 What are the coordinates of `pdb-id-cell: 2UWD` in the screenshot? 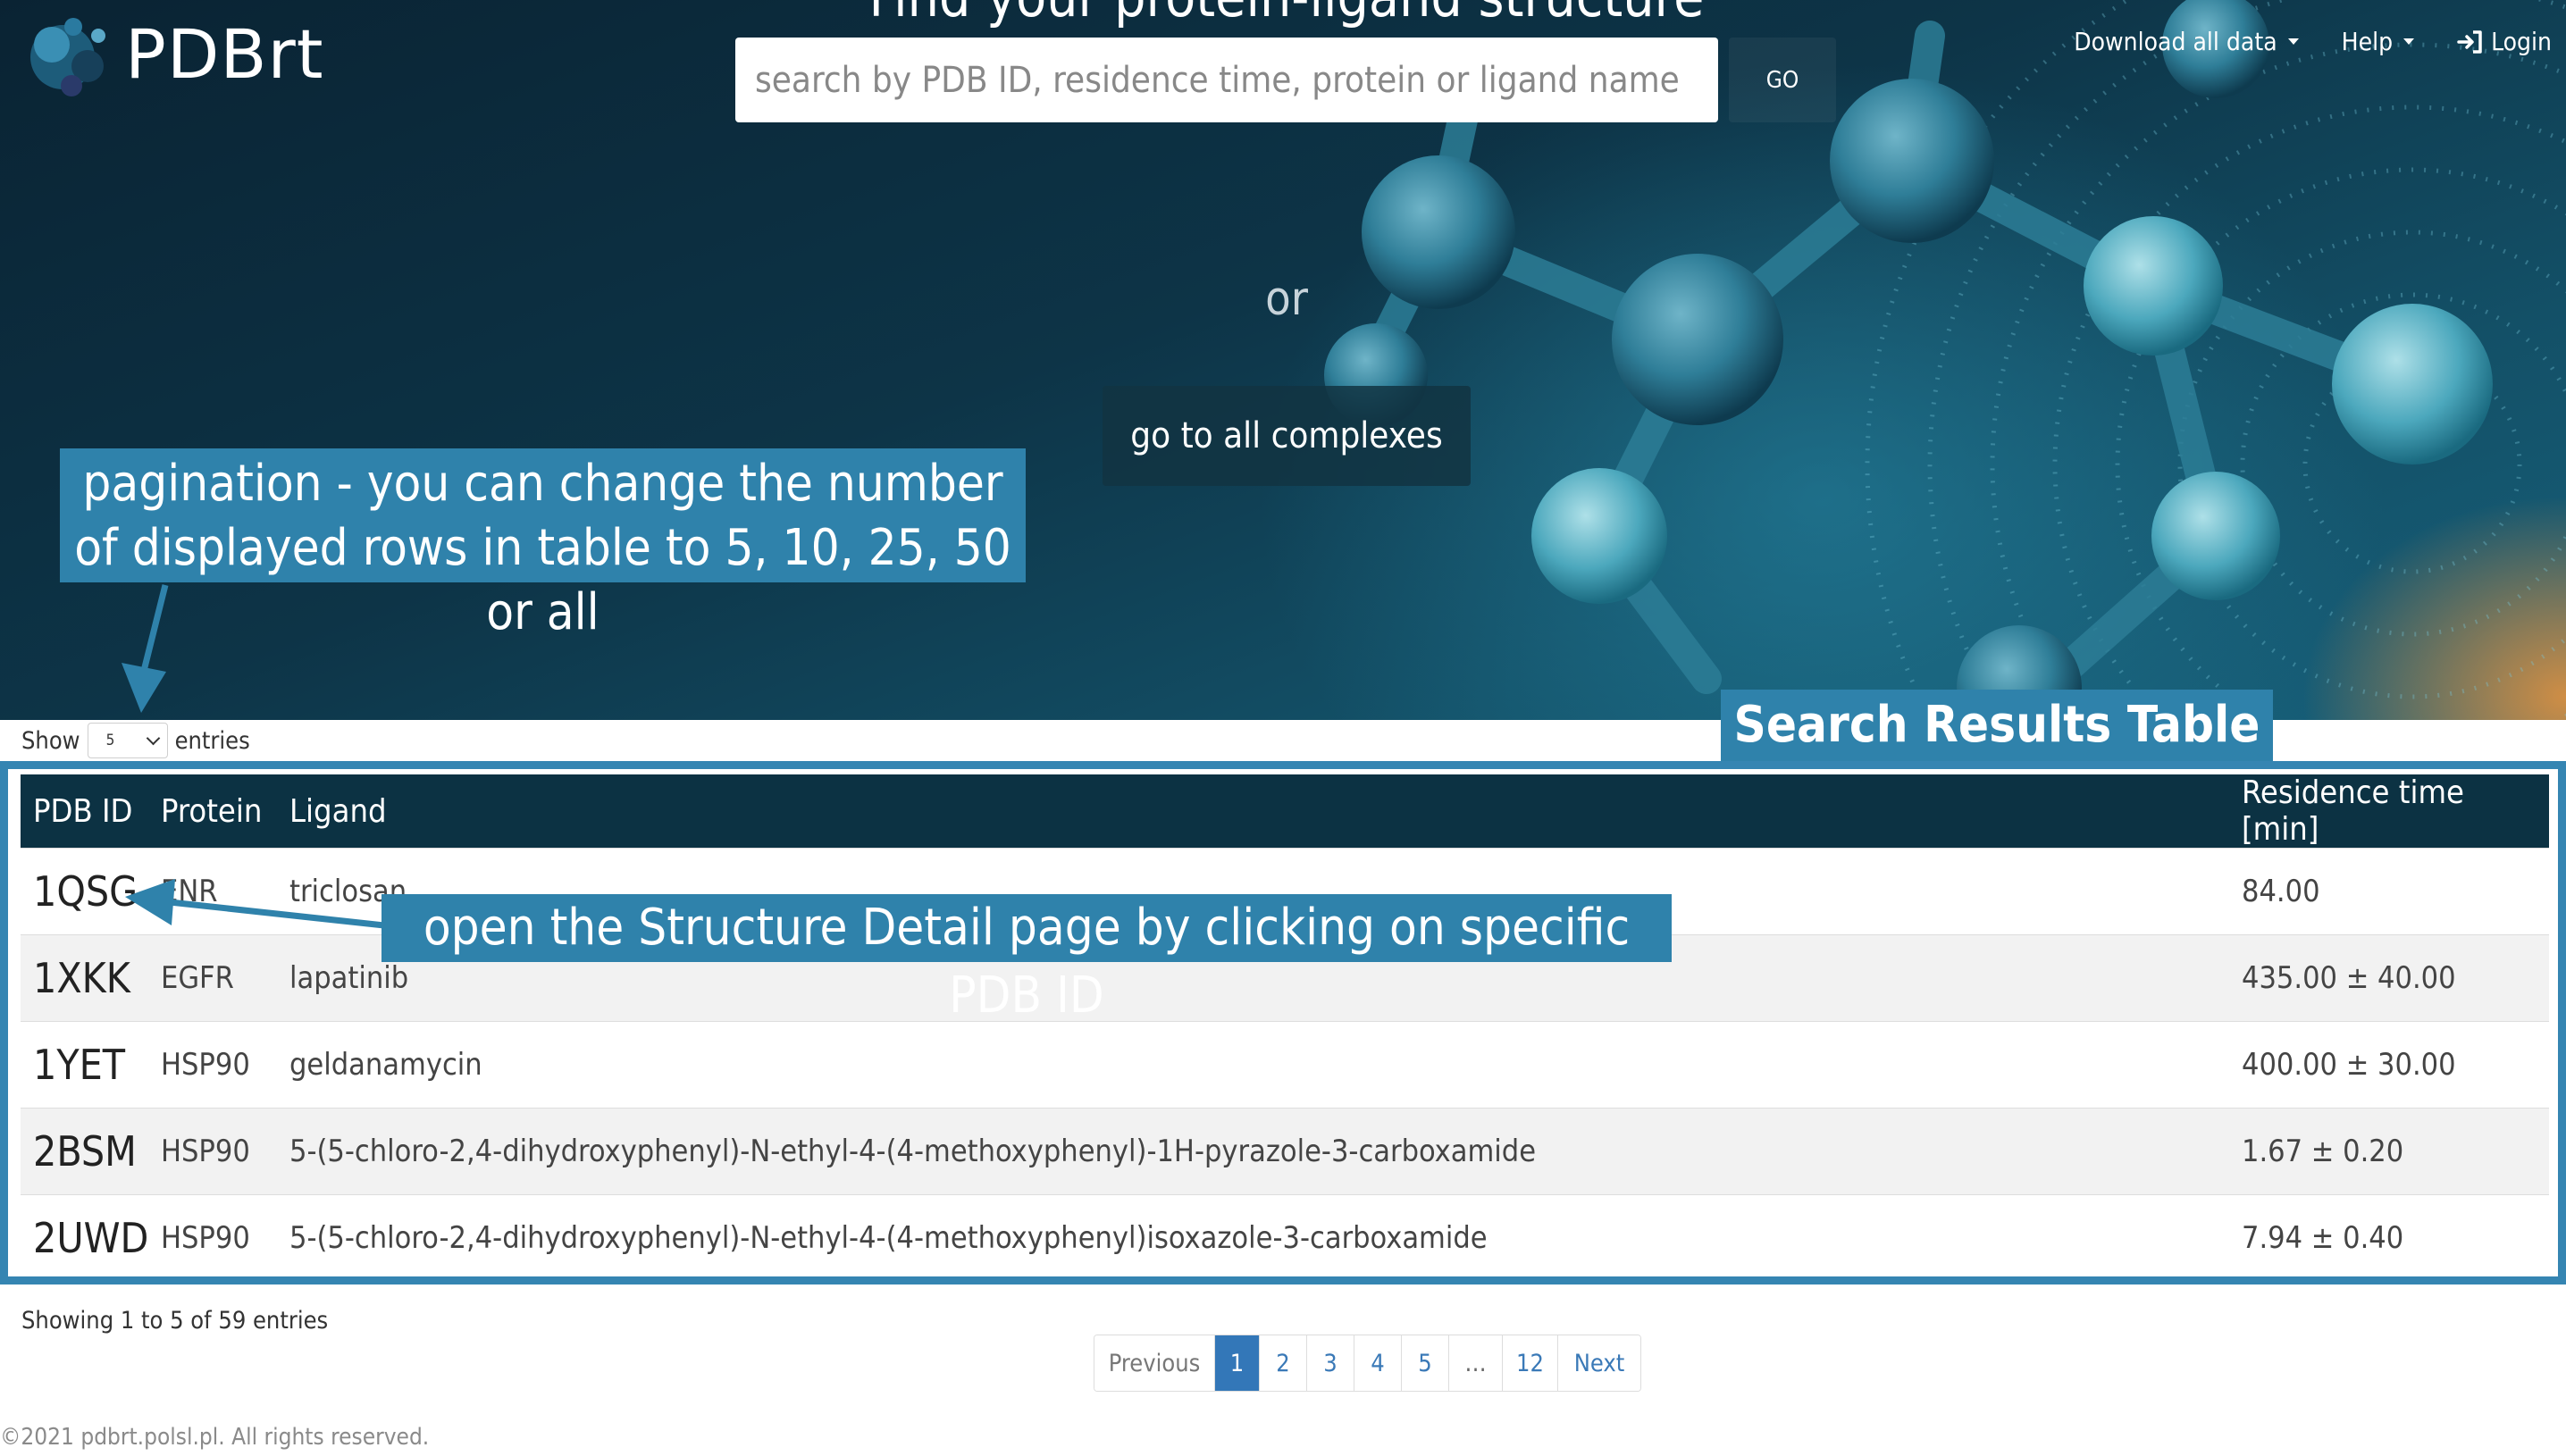 It's located at (84, 1238).